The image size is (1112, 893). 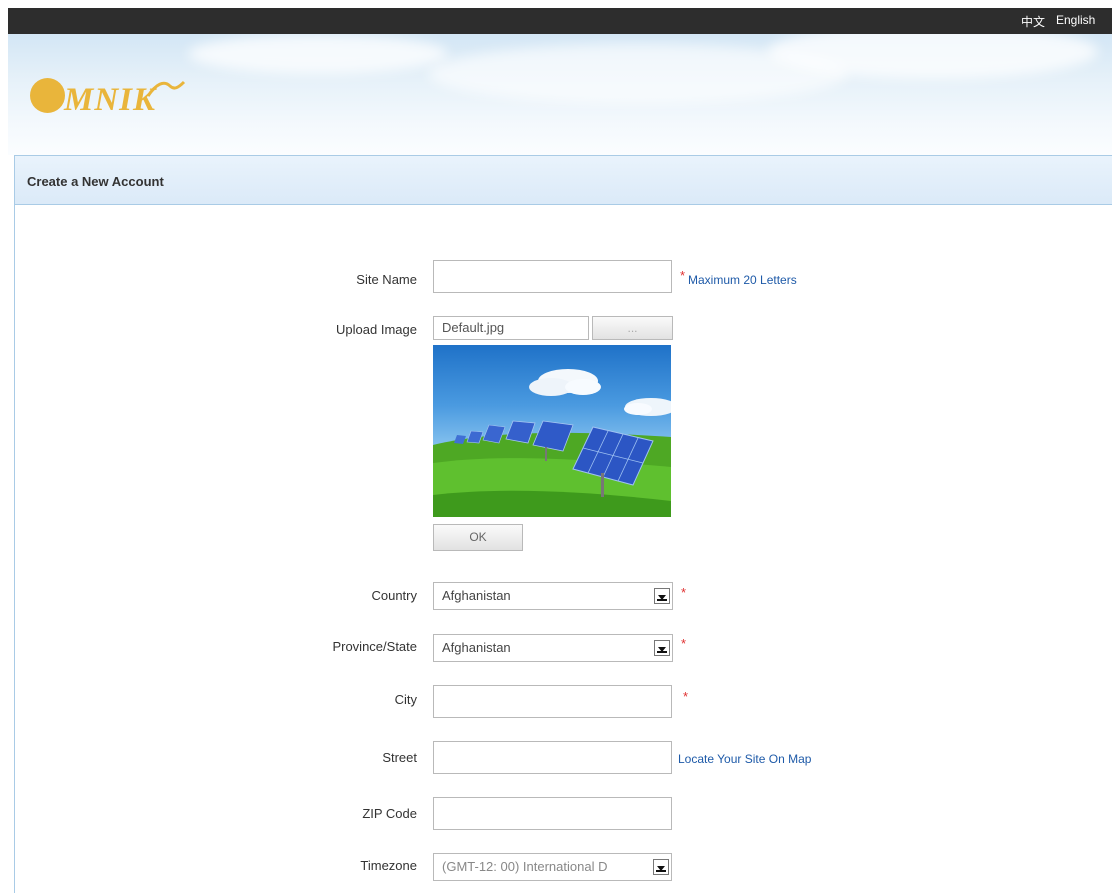 What do you see at coordinates (388, 865) in the screenshot?
I see `timezone-label: Timezone` at bounding box center [388, 865].